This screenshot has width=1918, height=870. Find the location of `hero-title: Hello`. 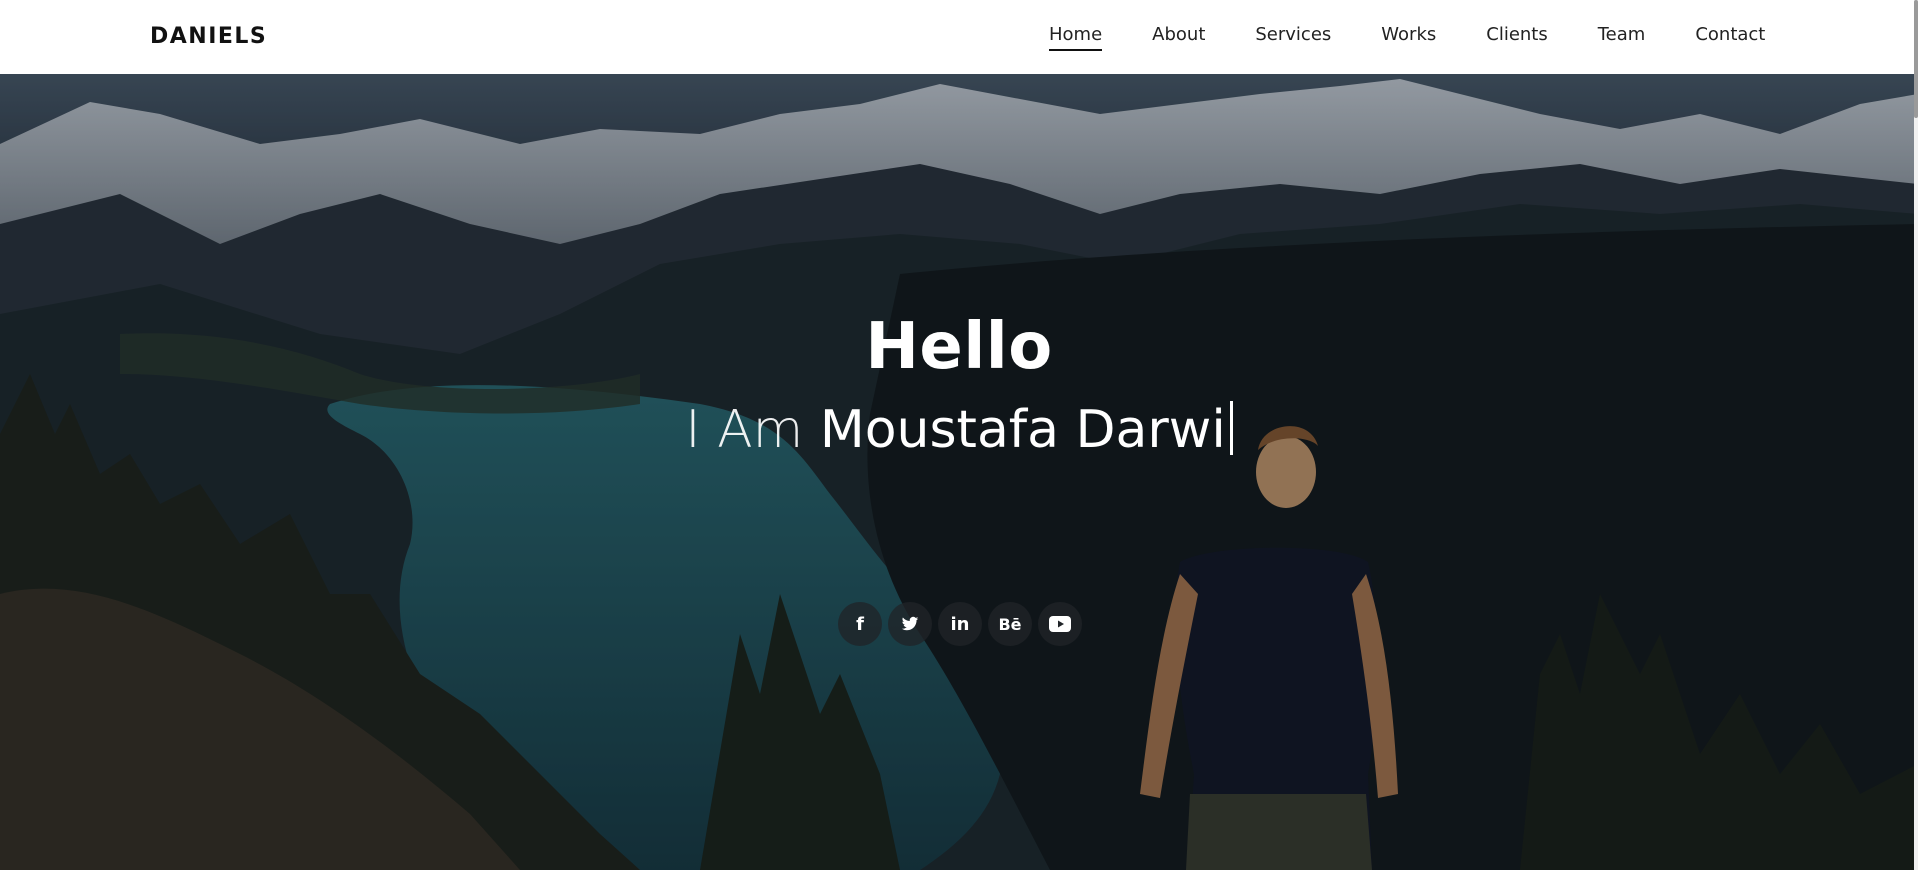

hero-title: Hello is located at coordinates (959, 347).